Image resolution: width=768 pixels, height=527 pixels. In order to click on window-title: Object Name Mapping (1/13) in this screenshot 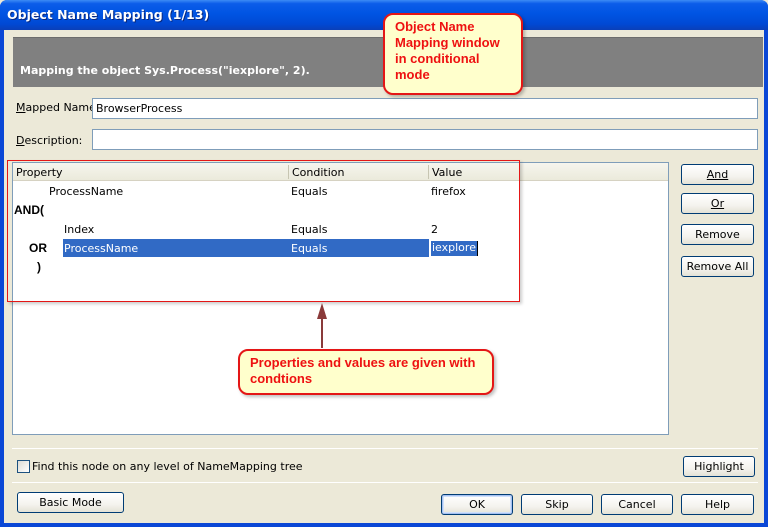, I will do `click(108, 14)`.